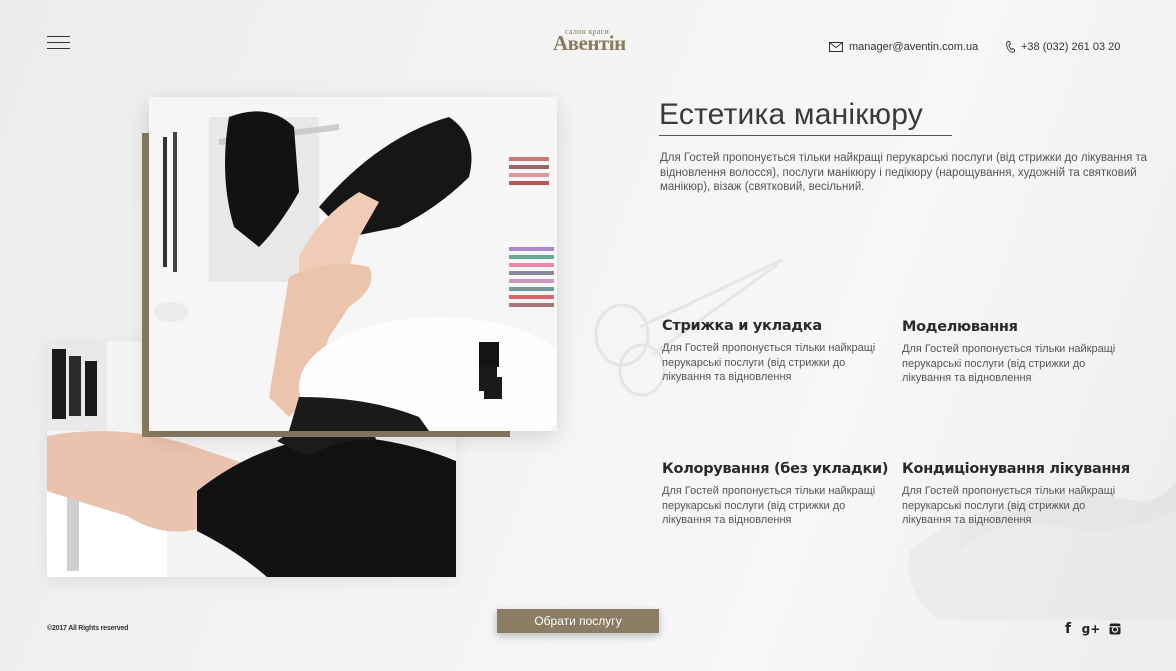  What do you see at coordinates (960, 327) in the screenshot?
I see `service-title: Моделювання` at bounding box center [960, 327].